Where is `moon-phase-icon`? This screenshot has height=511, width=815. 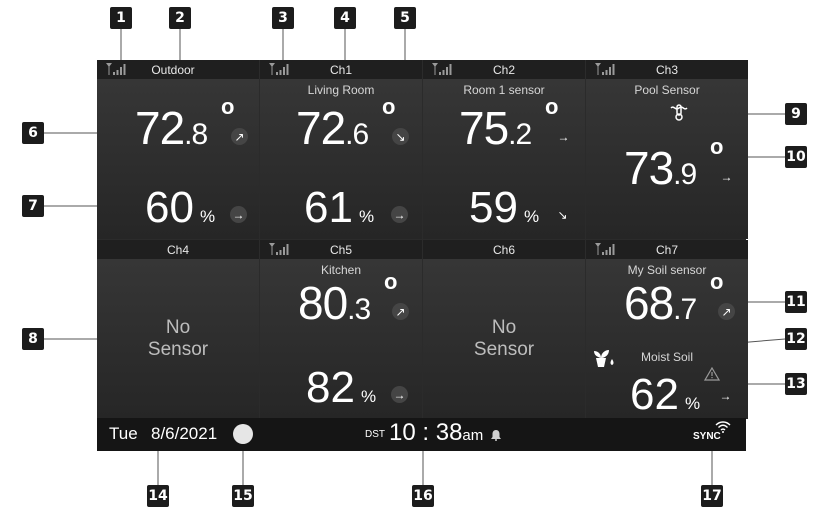 moon-phase-icon is located at coordinates (243, 434).